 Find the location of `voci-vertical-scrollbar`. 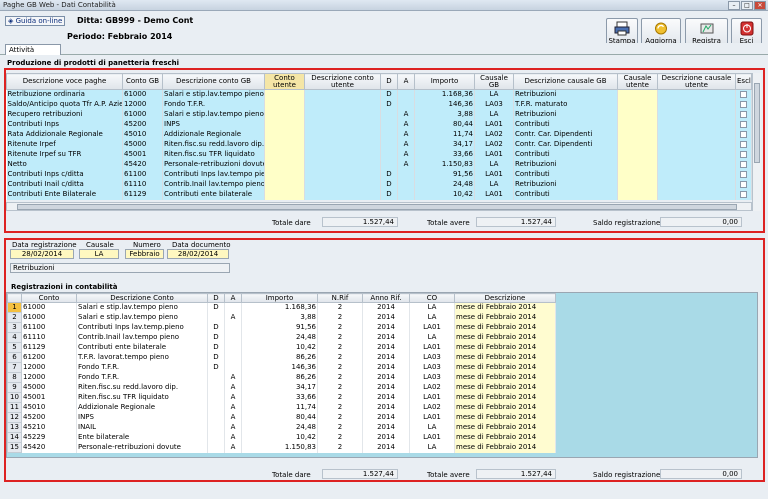

voci-vertical-scrollbar is located at coordinates (756, 142).